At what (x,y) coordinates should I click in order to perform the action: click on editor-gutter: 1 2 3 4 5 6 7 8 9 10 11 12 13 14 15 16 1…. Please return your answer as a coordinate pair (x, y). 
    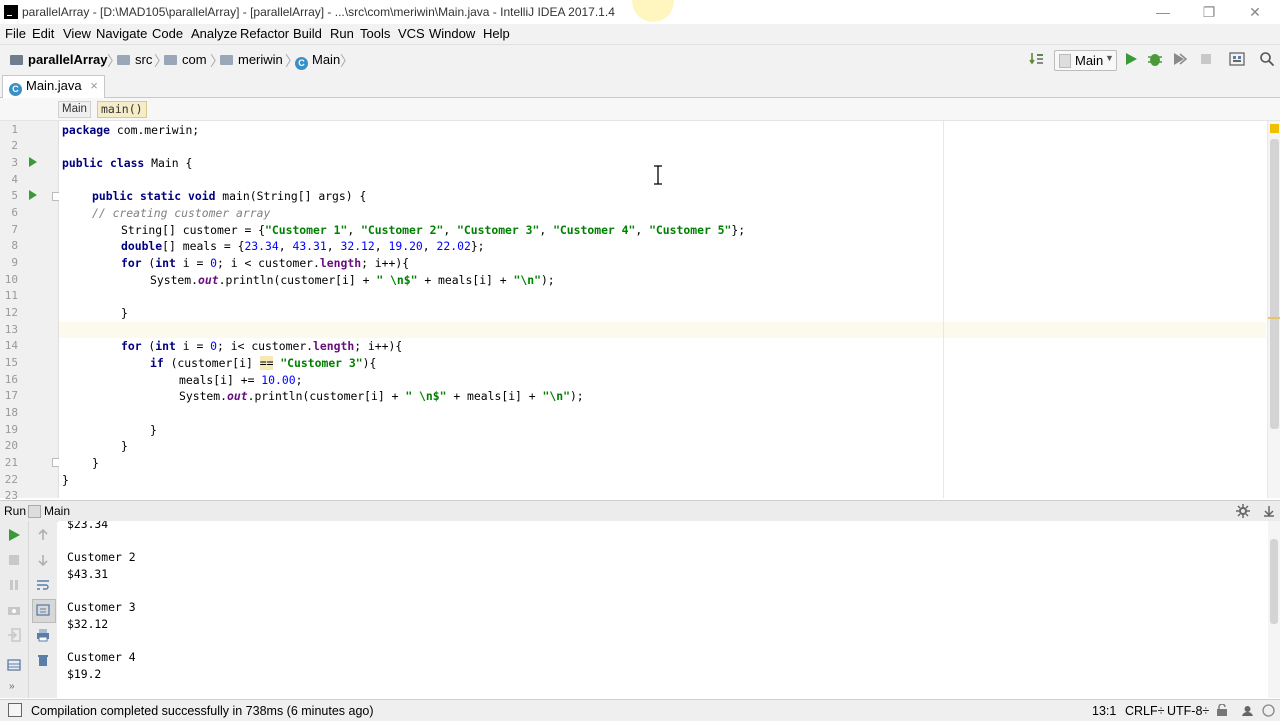
    Looking at the image, I should click on (30, 311).